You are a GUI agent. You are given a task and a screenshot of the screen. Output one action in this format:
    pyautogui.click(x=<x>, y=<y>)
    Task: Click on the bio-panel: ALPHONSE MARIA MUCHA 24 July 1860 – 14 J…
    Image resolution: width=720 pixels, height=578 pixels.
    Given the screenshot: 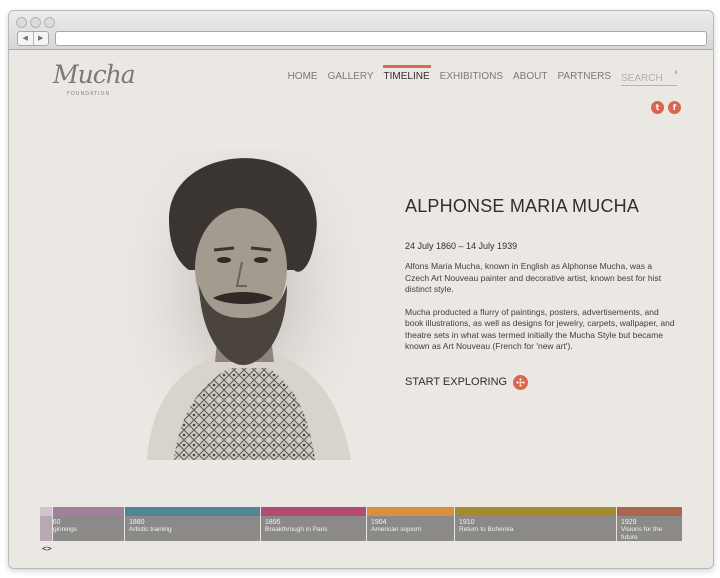 What is the action you would take?
    pyautogui.click(x=541, y=293)
    